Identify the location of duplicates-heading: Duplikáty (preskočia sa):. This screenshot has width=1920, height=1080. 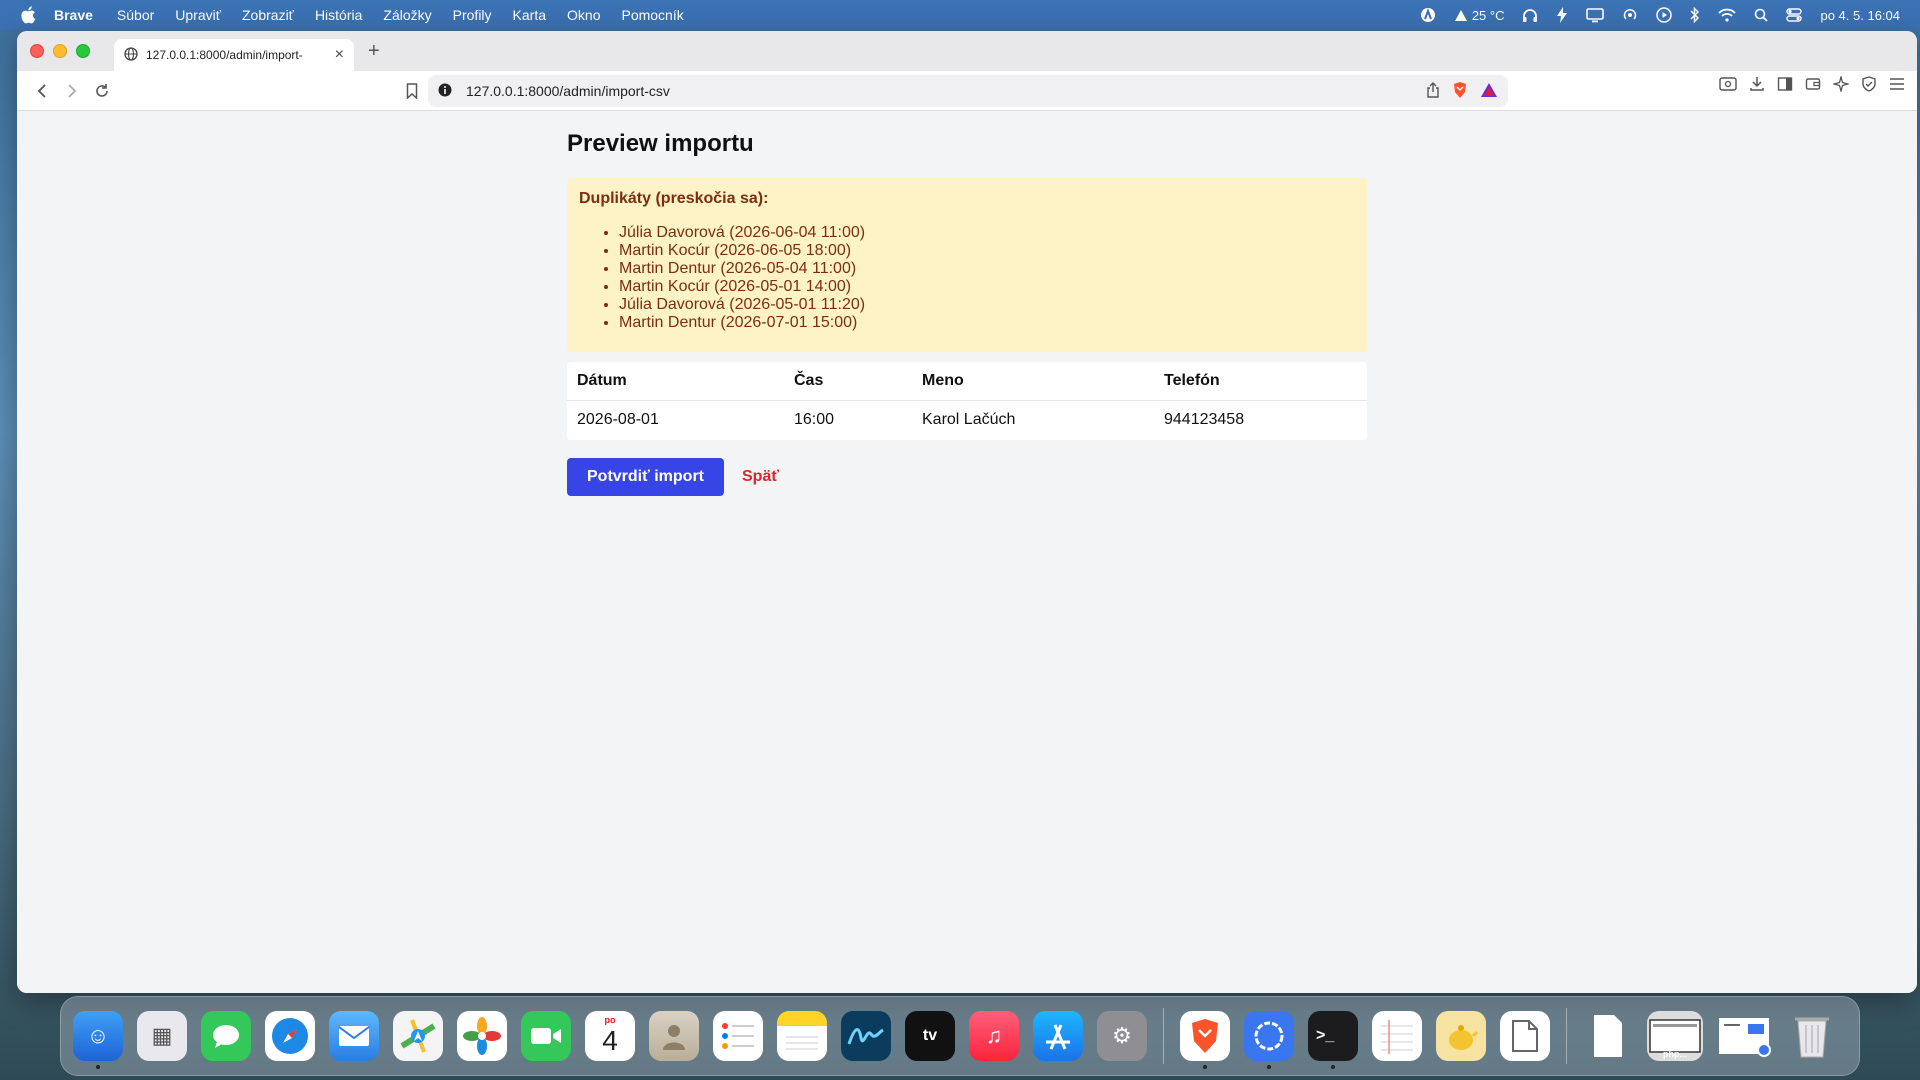
(674, 198).